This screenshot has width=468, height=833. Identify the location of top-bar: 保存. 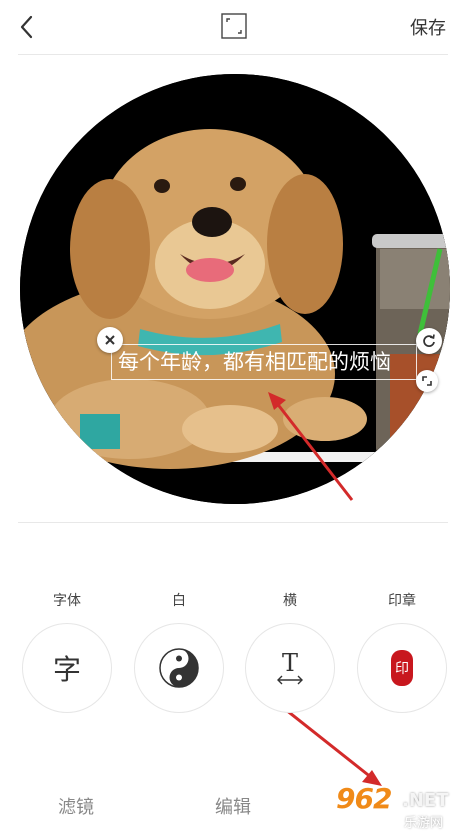
(234, 27).